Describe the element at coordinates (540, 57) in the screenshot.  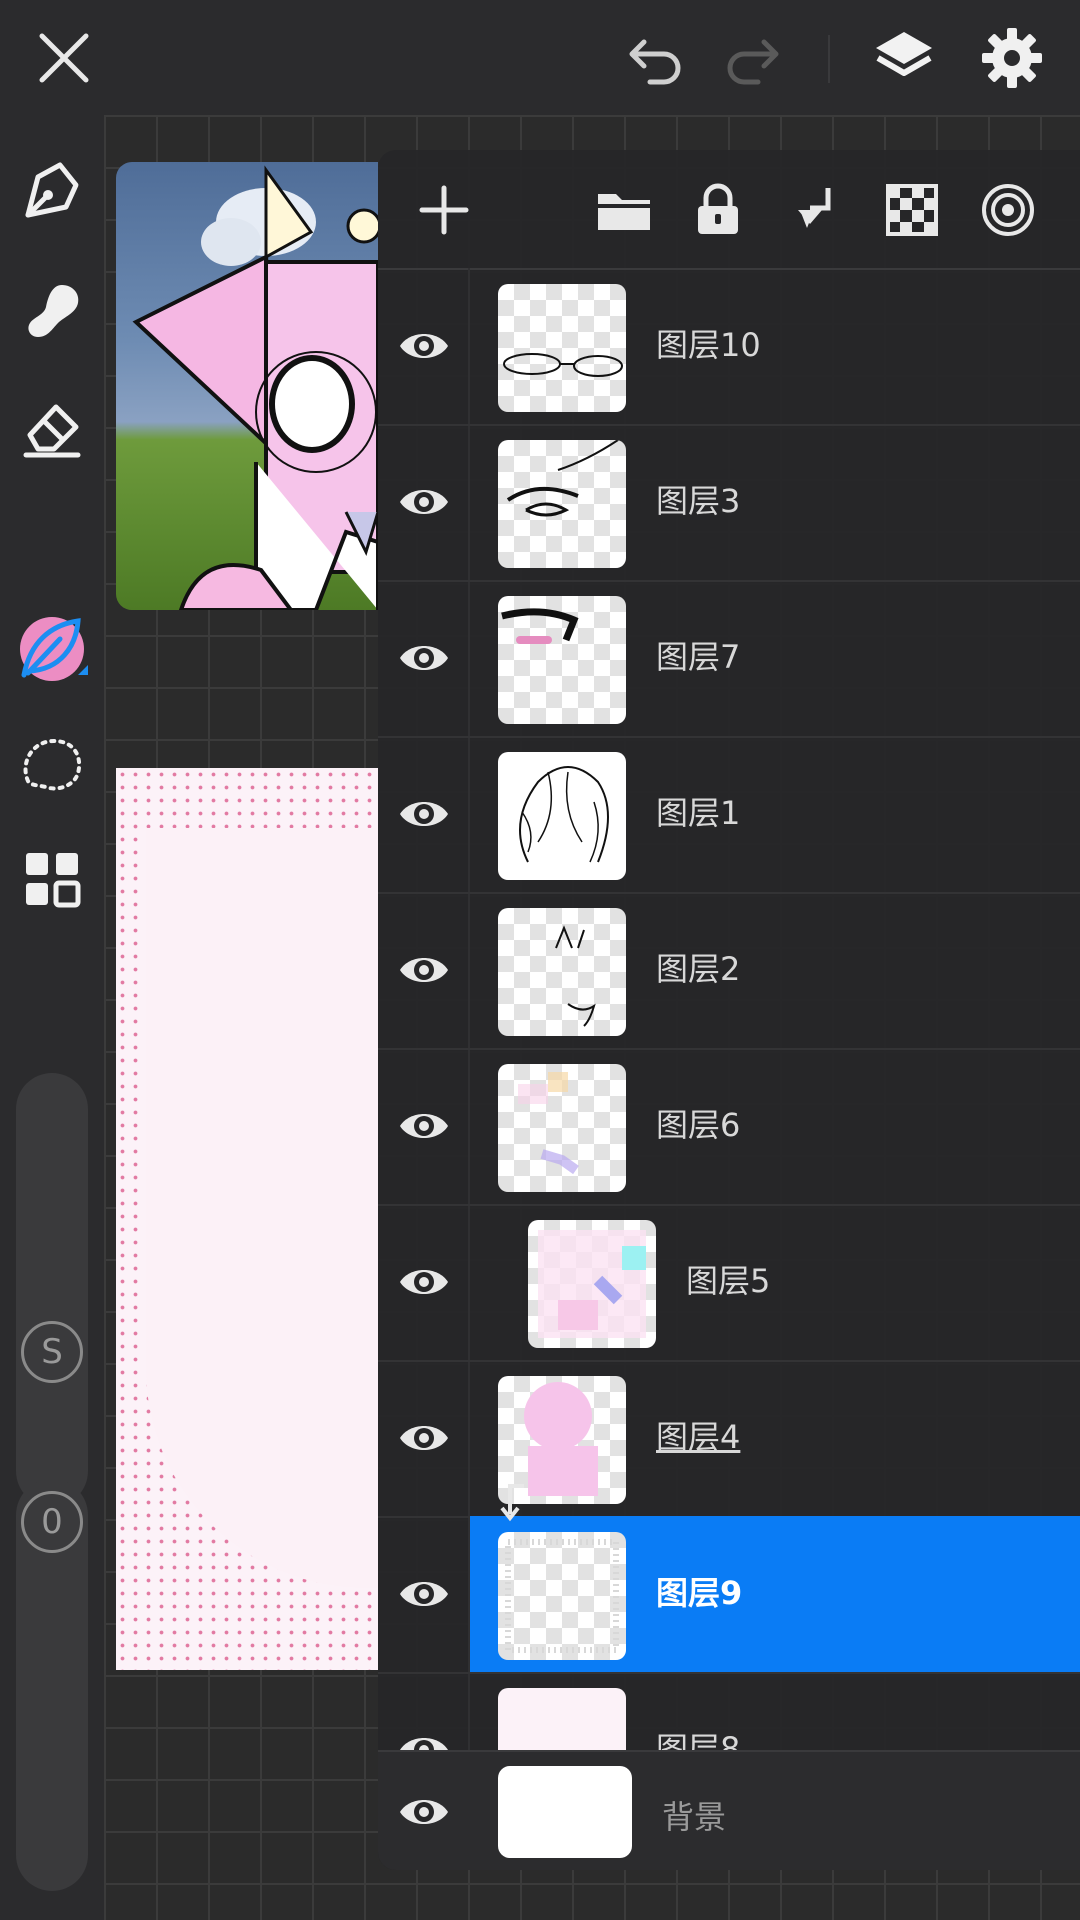
I see `top-bar` at that location.